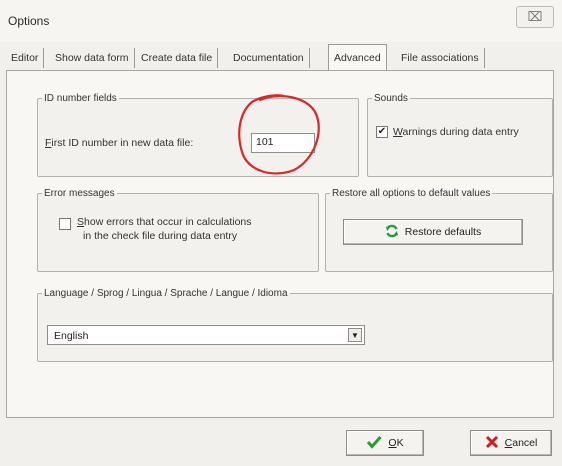 The height and width of the screenshot is (466, 562). I want to click on tab-show-data-form: Show data form, so click(92, 58).